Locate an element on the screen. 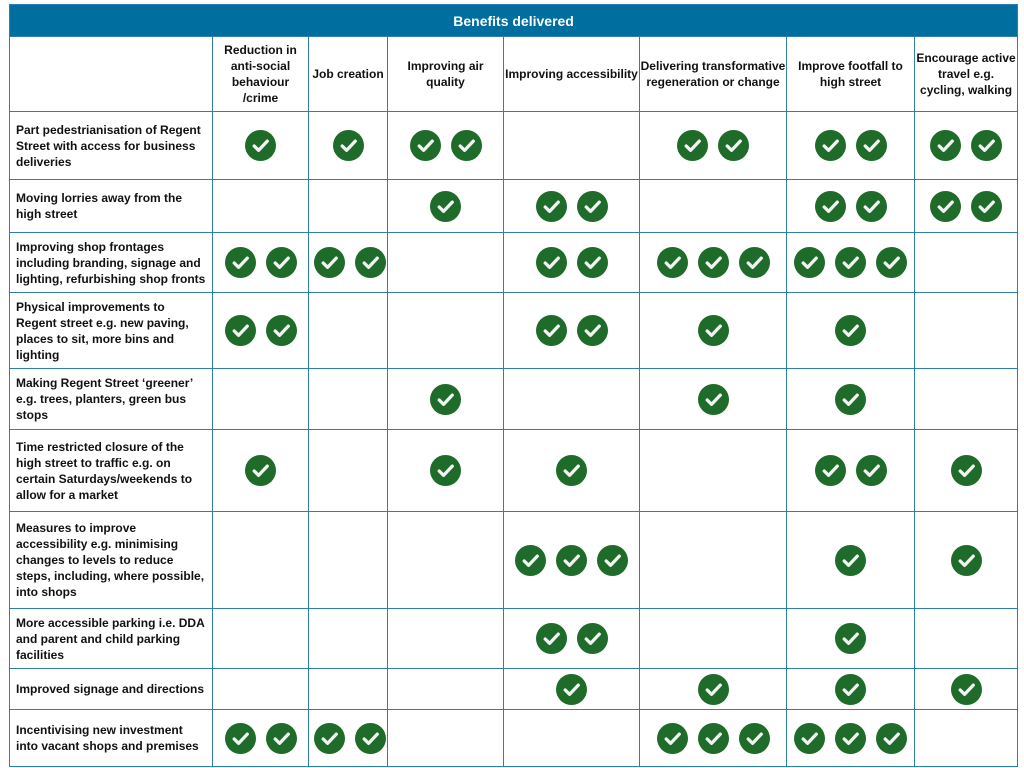  row-header: Moving lorries away from the high street is located at coordinates (111, 206).